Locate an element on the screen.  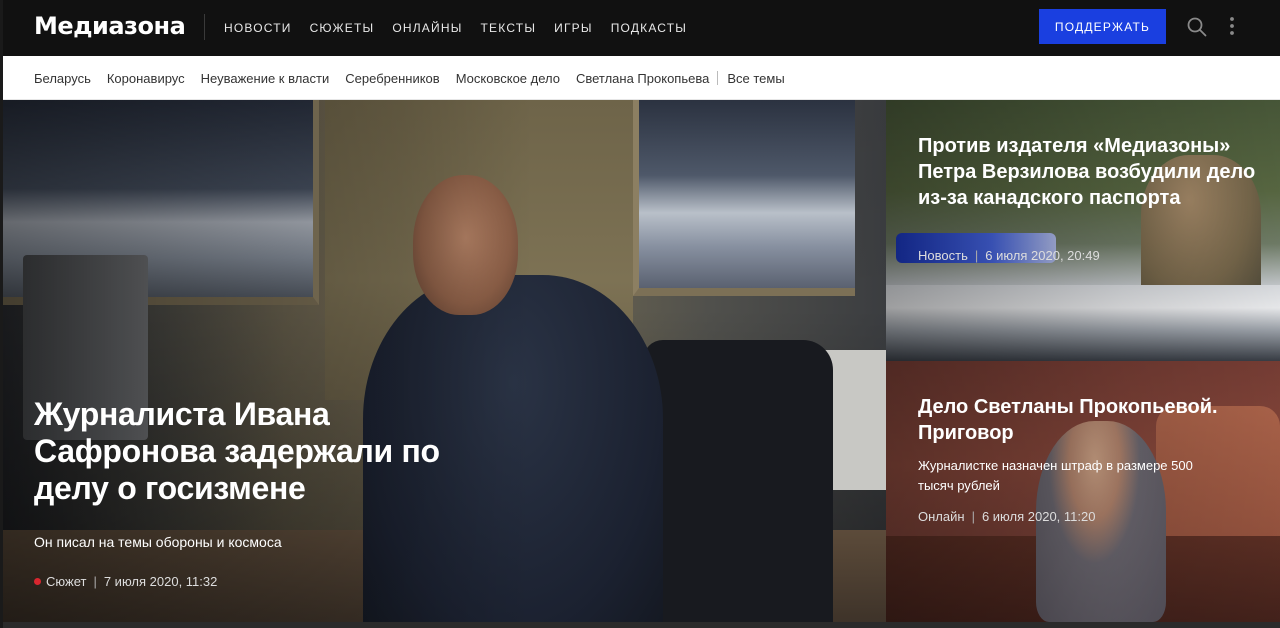
topic-link: Светлана Прокопьева is located at coordinates (642, 78).